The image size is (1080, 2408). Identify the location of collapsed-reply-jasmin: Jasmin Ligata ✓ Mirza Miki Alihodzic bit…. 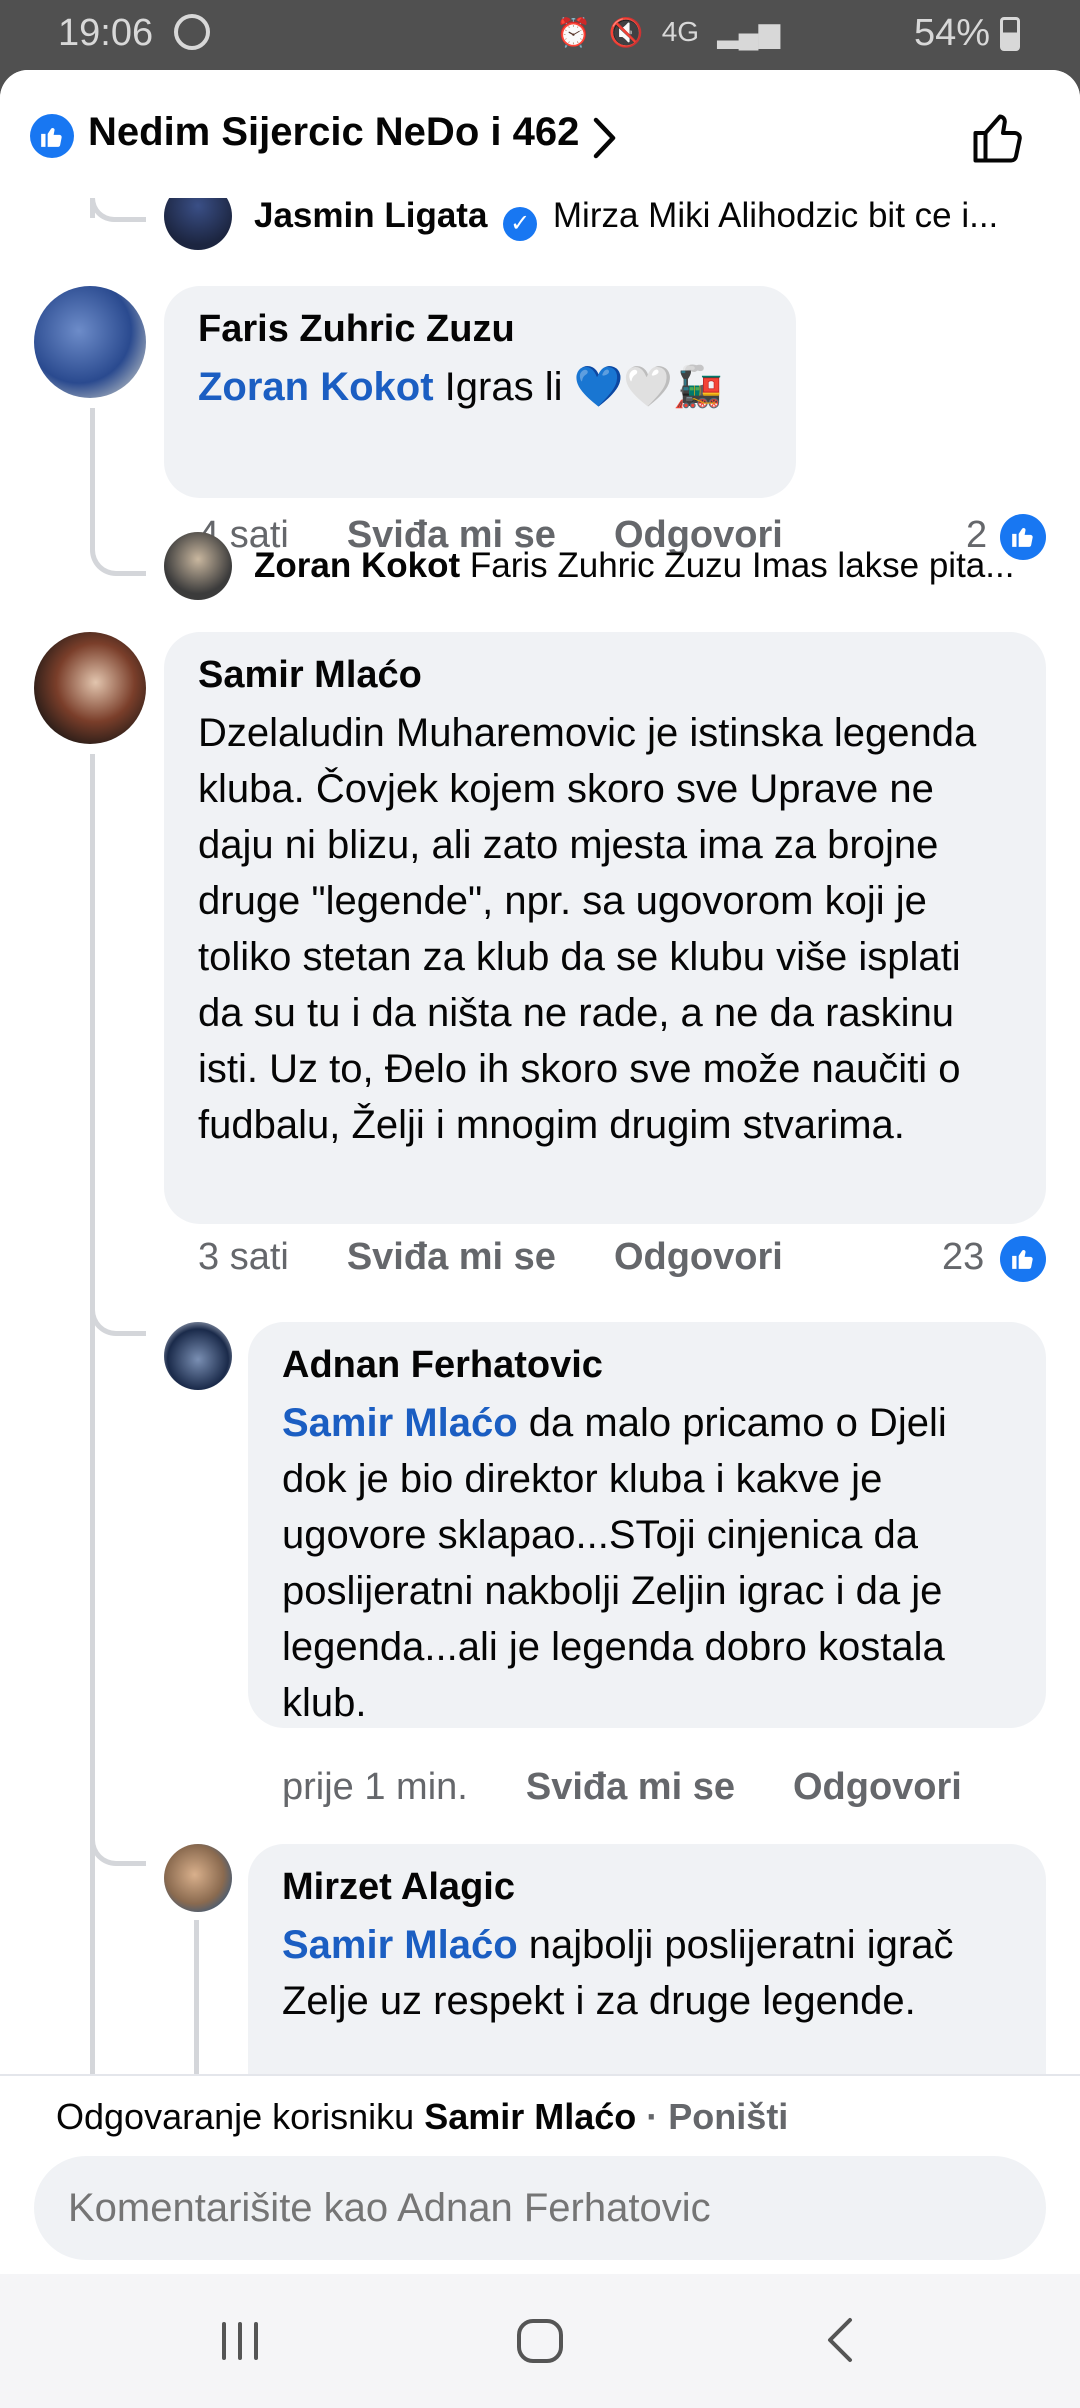
(649, 218).